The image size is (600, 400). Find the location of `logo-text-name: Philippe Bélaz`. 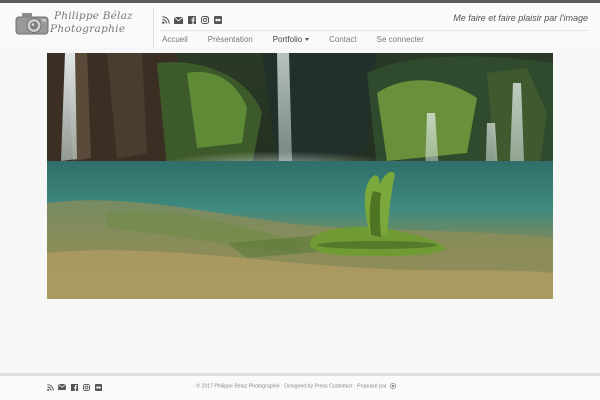

logo-text-name: Philippe Bélaz is located at coordinates (93, 16).